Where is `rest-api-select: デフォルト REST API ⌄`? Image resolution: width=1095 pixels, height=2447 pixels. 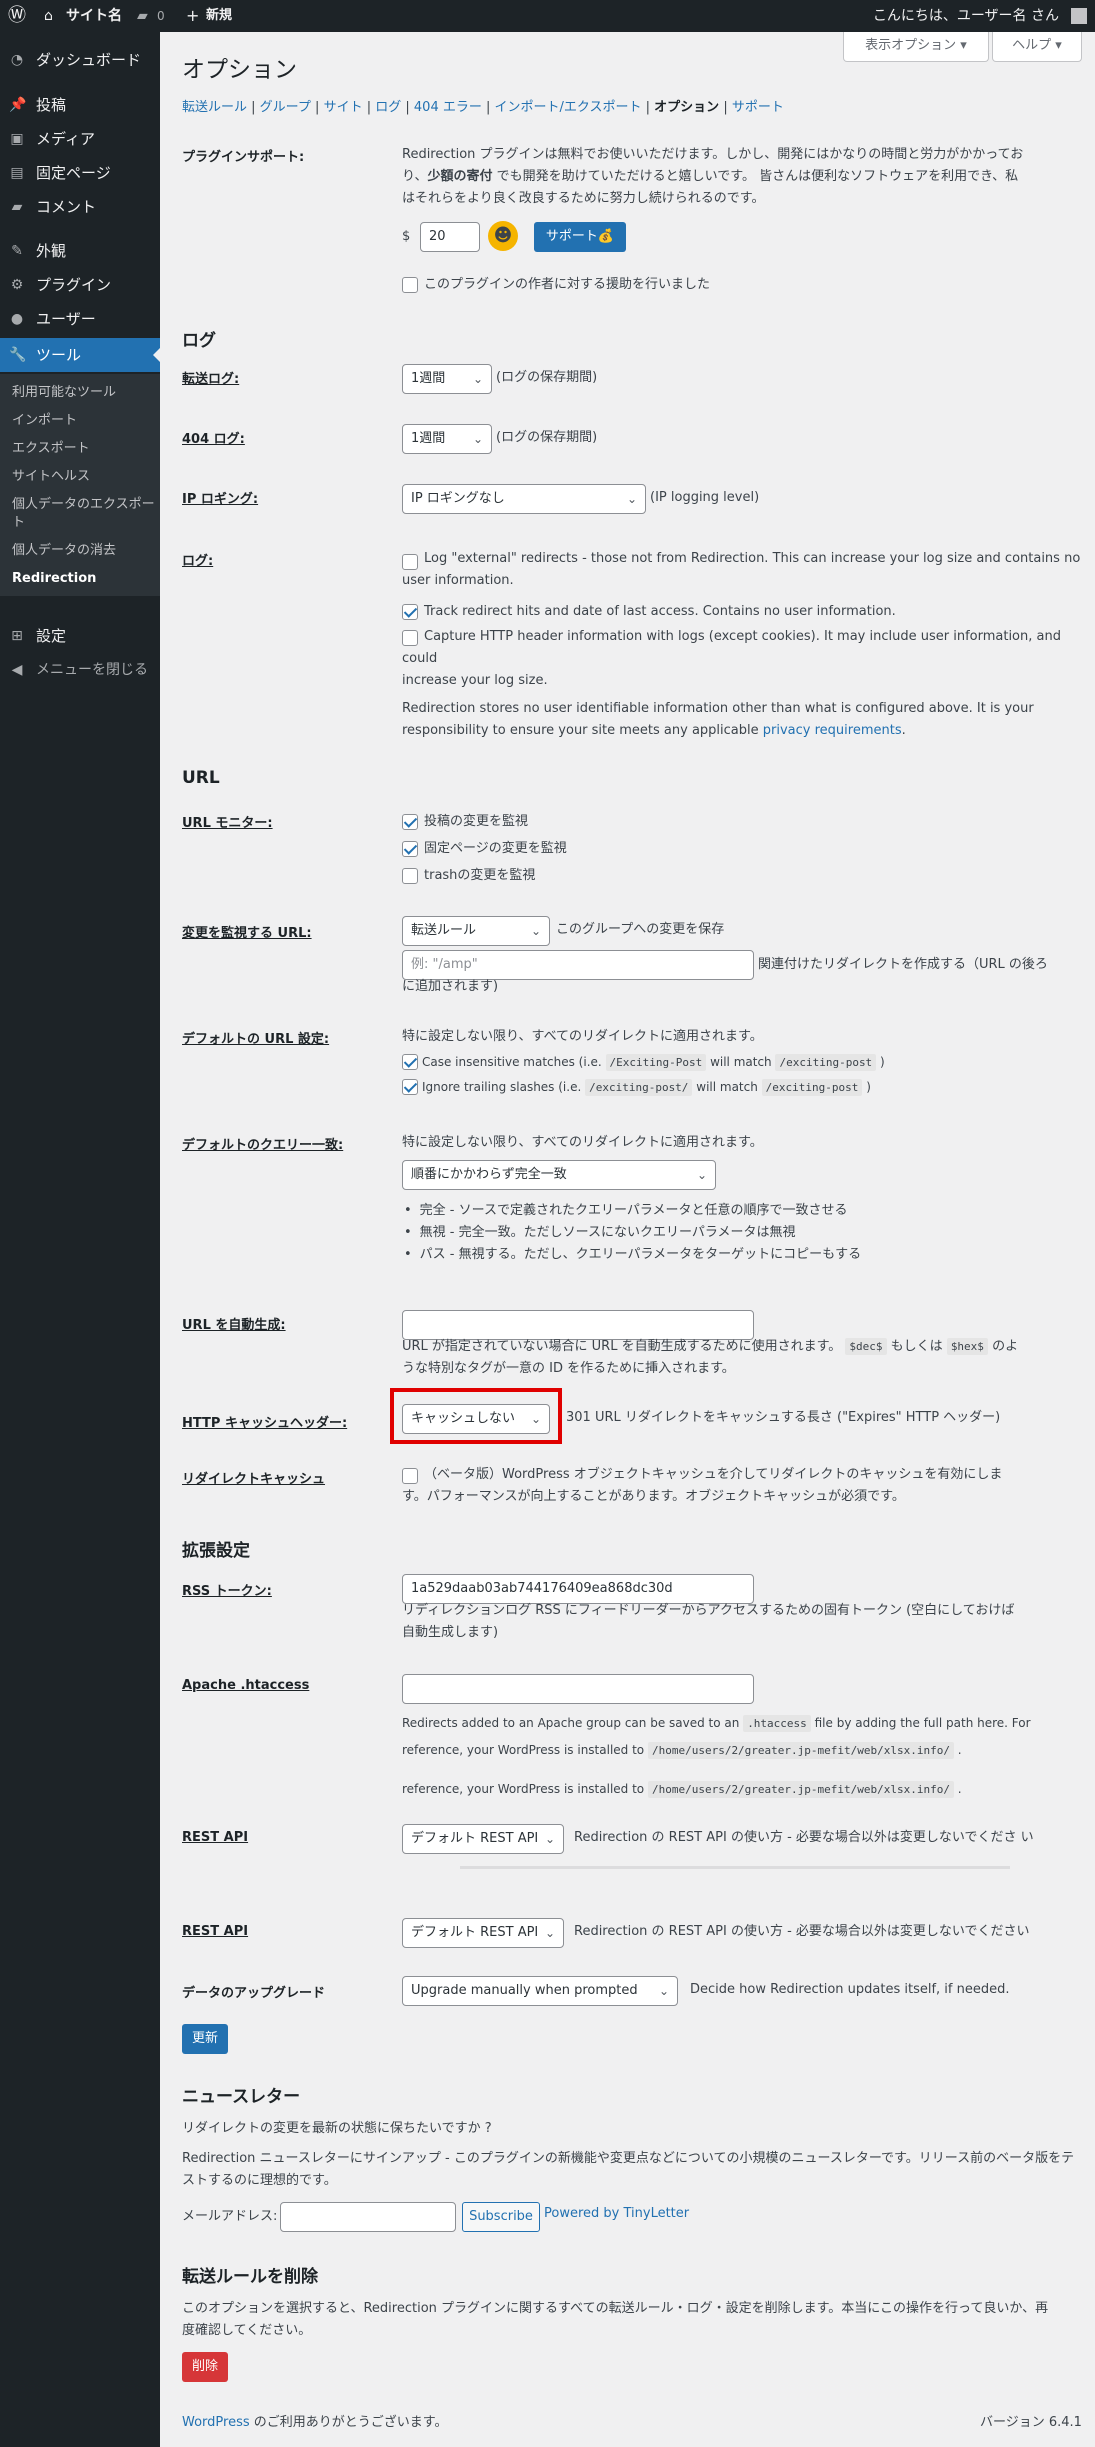 rest-api-select: デフォルト REST API ⌄ is located at coordinates (483, 1839).